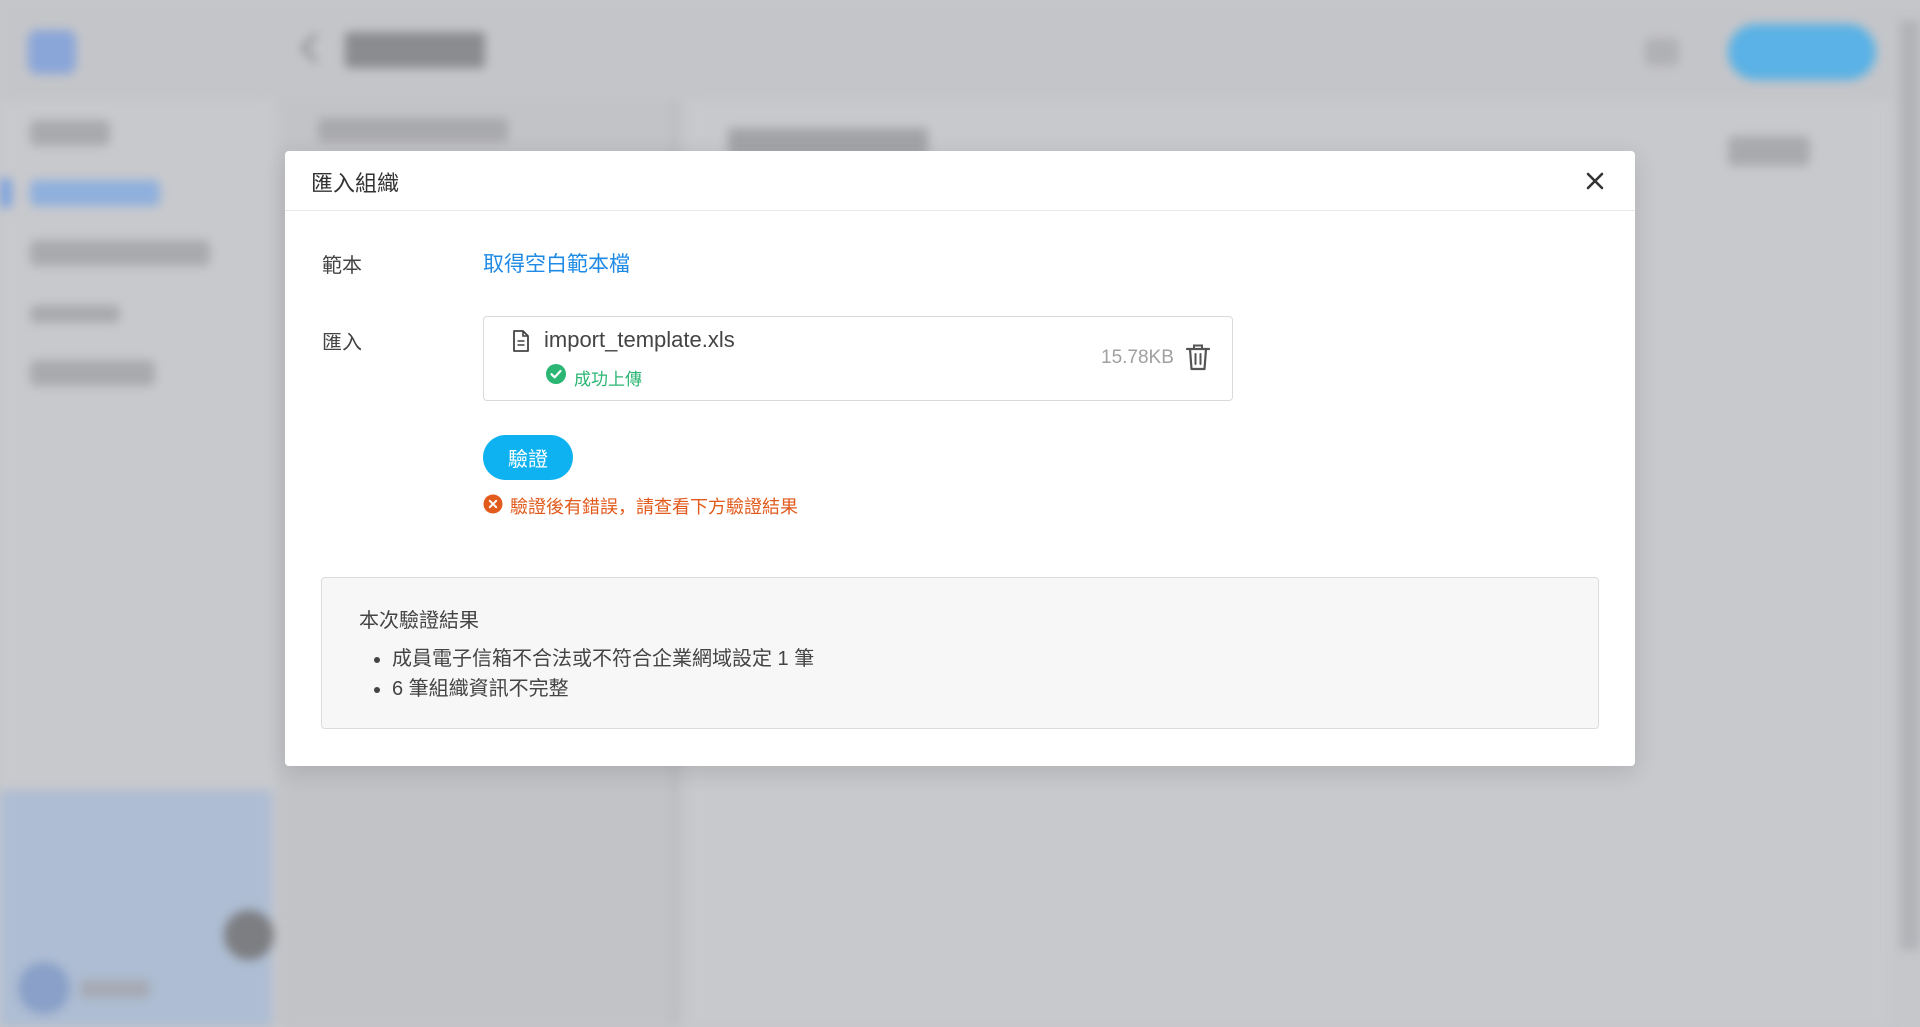 This screenshot has width=1920, height=1027. I want to click on background-scrollbar, so click(1910, 485).